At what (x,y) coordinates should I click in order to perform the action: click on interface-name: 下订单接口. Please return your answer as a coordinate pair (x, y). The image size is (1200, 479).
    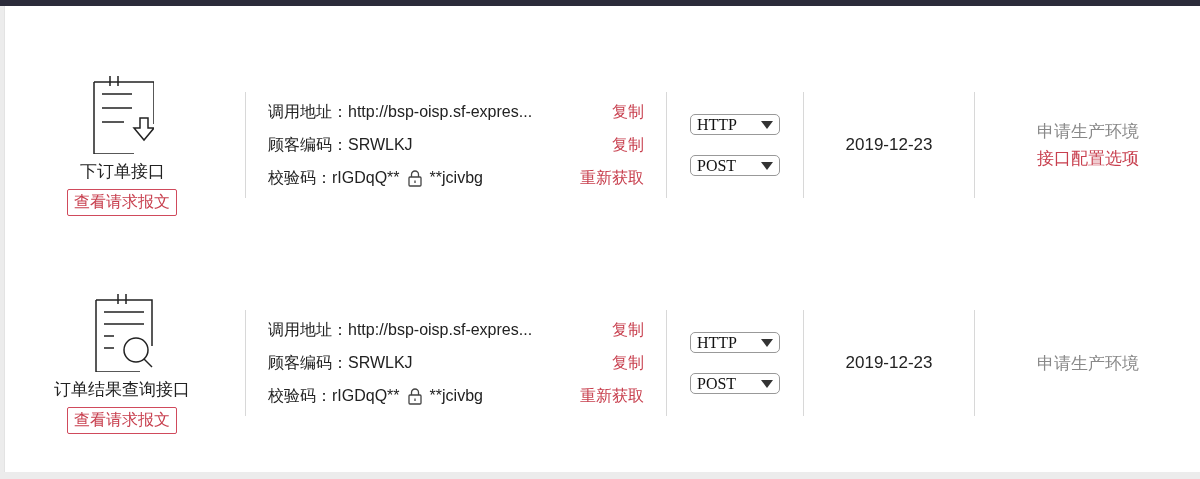
    Looking at the image, I should click on (122, 172).